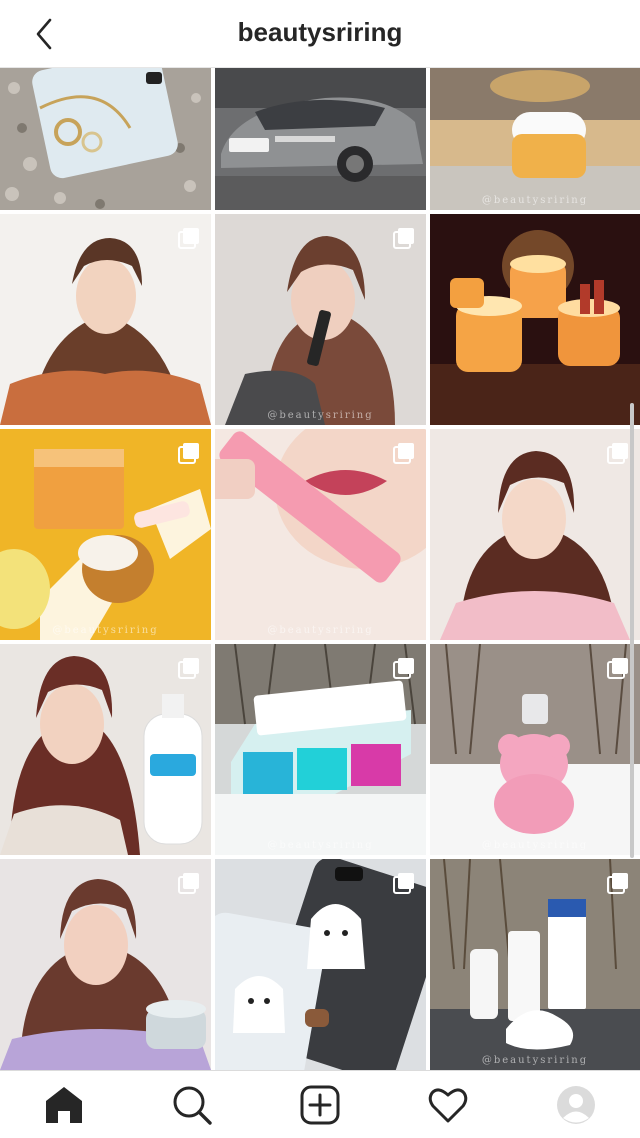 The width and height of the screenshot is (640, 1138). What do you see at coordinates (576, 1105) in the screenshot?
I see `avatar-icon` at bounding box center [576, 1105].